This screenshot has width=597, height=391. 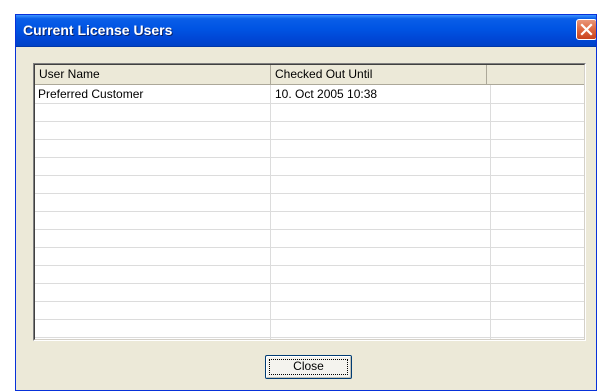 I want to click on table-row: Preferred Customer 10. Oct 2005 10:38, so click(x=309, y=94).